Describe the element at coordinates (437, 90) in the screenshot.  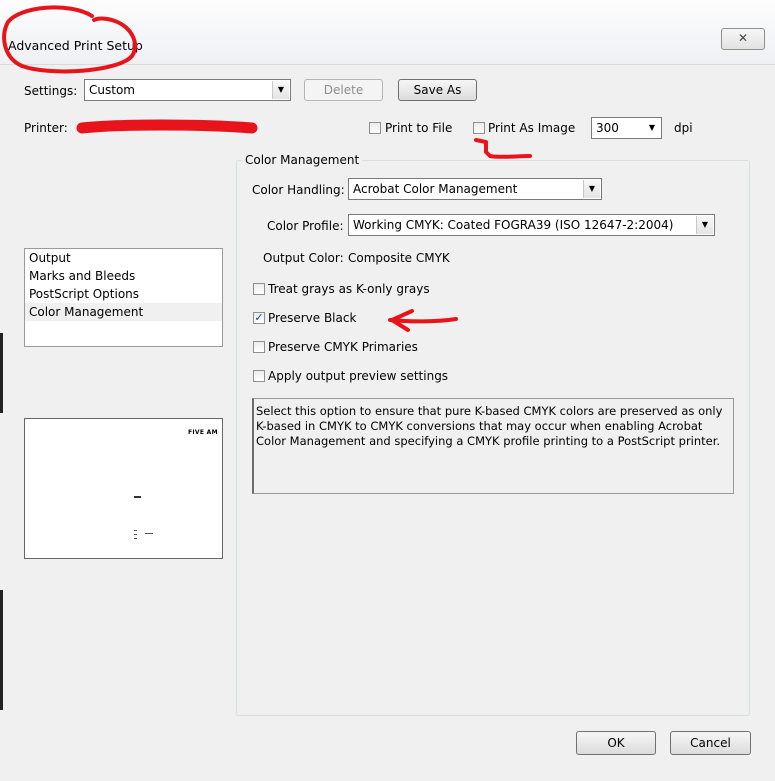
I see `save-as-button: Save As` at that location.